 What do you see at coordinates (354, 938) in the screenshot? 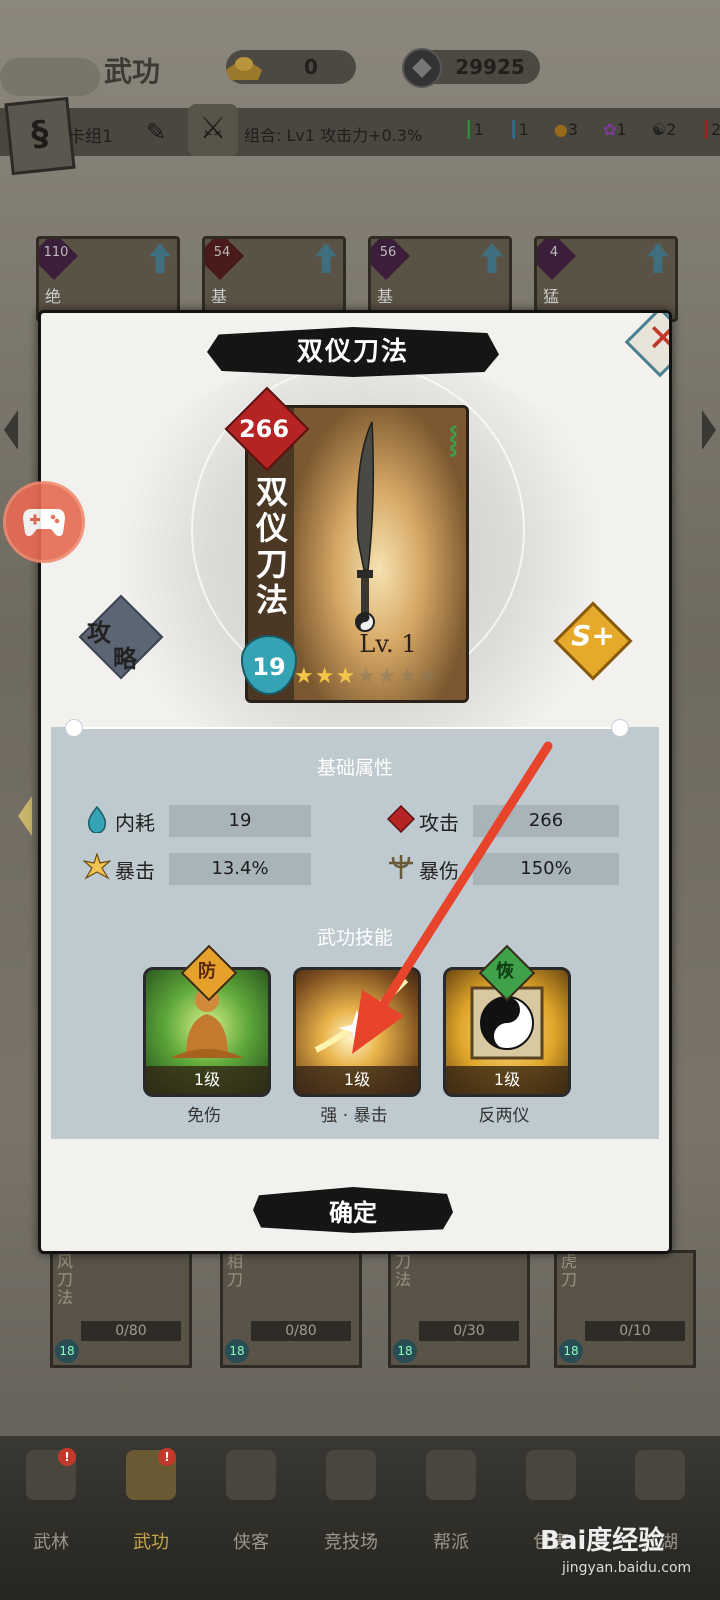
I see `skills-title: 武功技能` at bounding box center [354, 938].